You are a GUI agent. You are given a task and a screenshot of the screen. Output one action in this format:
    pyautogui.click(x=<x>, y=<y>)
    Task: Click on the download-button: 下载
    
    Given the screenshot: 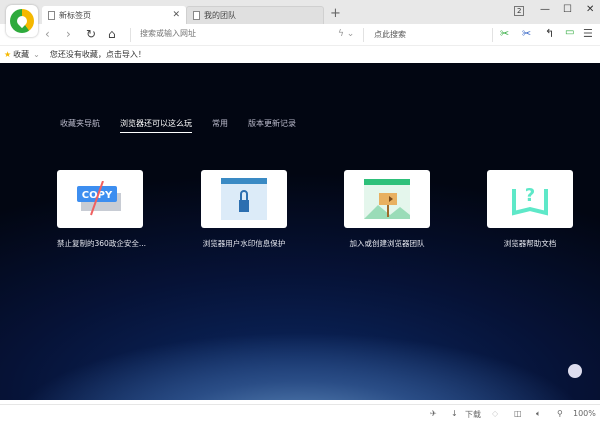 What is the action you would take?
    pyautogui.click(x=473, y=414)
    